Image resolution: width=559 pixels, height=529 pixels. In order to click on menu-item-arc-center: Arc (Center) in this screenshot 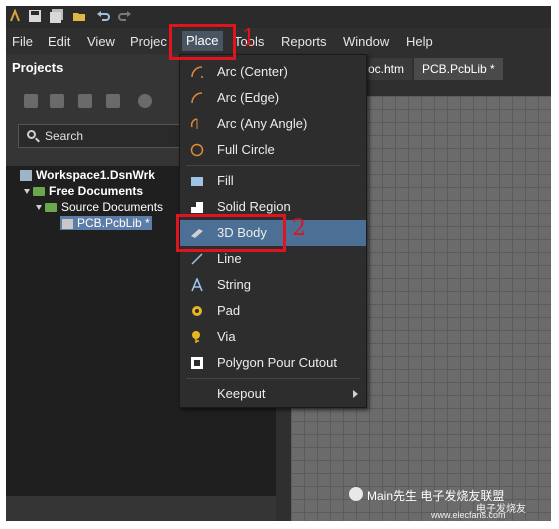, I will do `click(273, 72)`.